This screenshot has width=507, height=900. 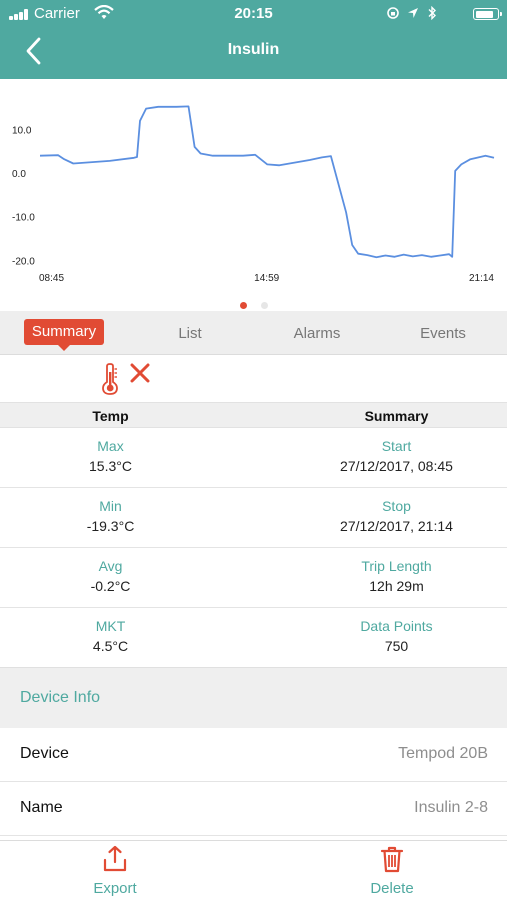 What do you see at coordinates (110, 466) in the screenshot?
I see `stat-value: 15.3°C` at bounding box center [110, 466].